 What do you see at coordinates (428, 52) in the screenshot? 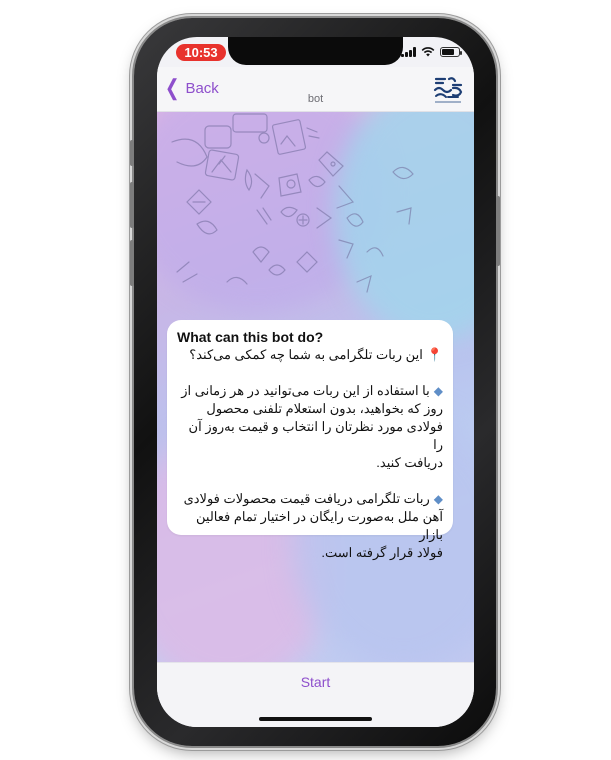
I see `wifi-icon` at bounding box center [428, 52].